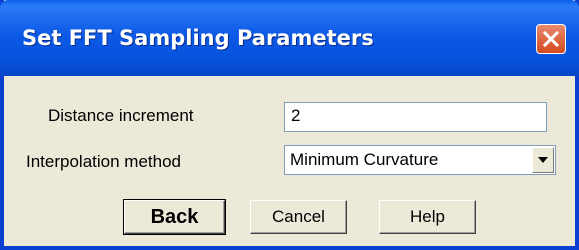  I want to click on distance-increment-label: Distance increment, so click(121, 115).